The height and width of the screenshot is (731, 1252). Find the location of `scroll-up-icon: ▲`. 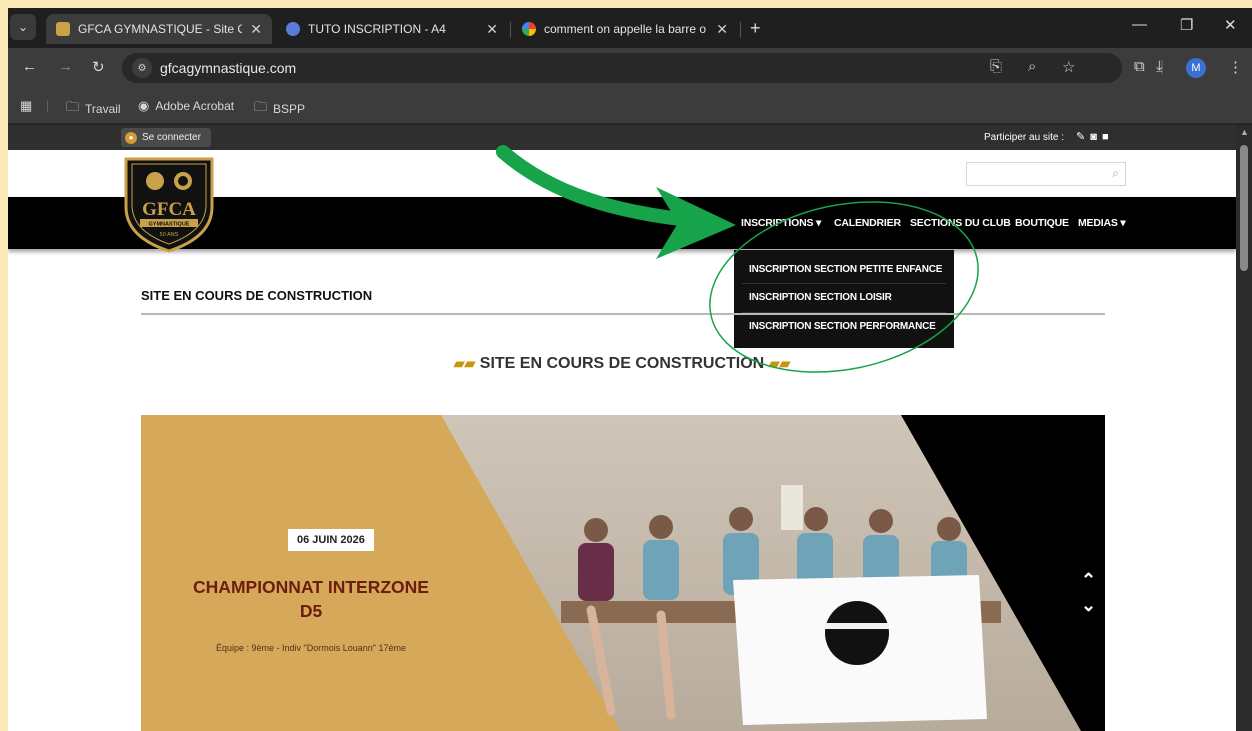

scroll-up-icon: ▲ is located at coordinates (1244, 132).